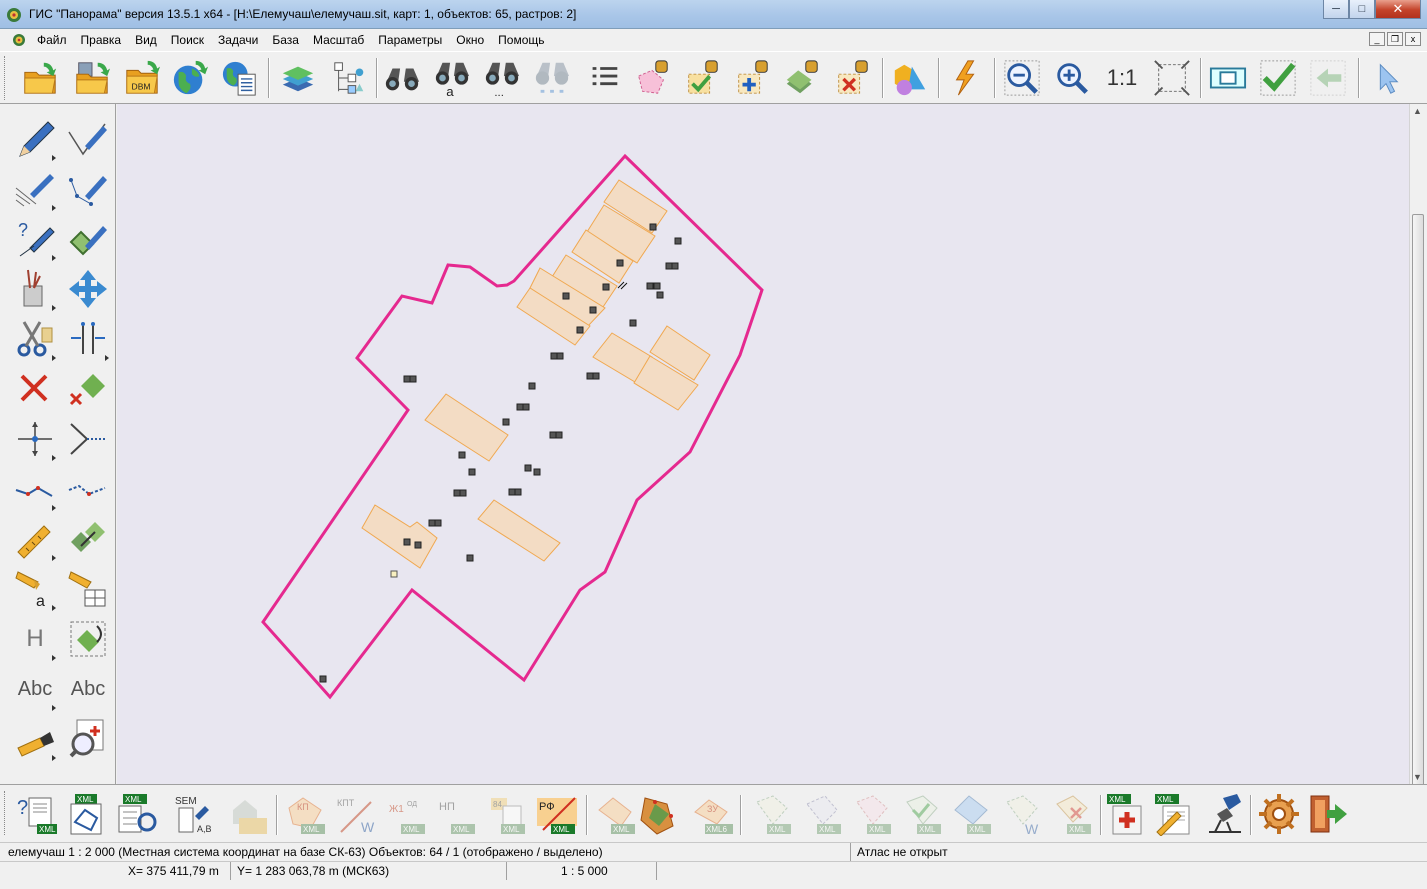  I want to click on draw-angle-button, so click(88, 139).